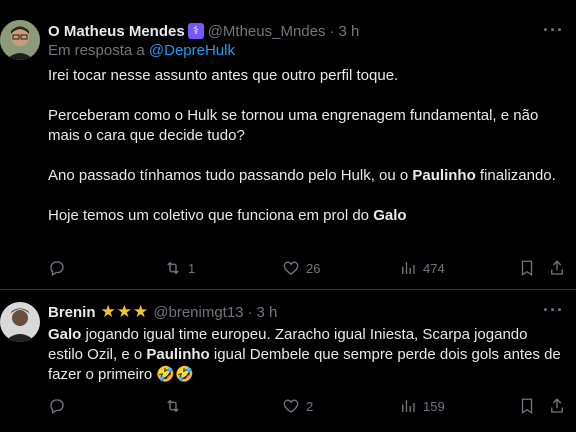 Image resolution: width=576 pixels, height=432 pixels. I want to click on replying-to: Em resposta a @DepreHulk, so click(141, 50).